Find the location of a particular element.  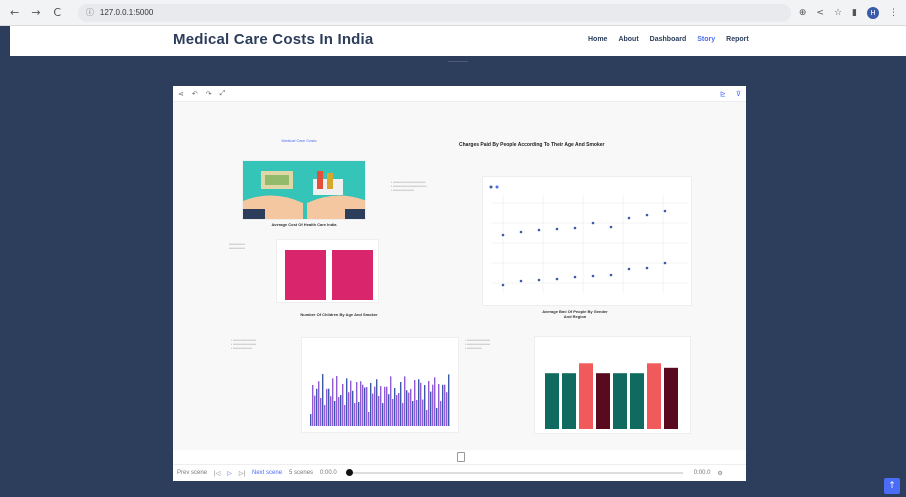

histogram-panel is located at coordinates (380, 385).